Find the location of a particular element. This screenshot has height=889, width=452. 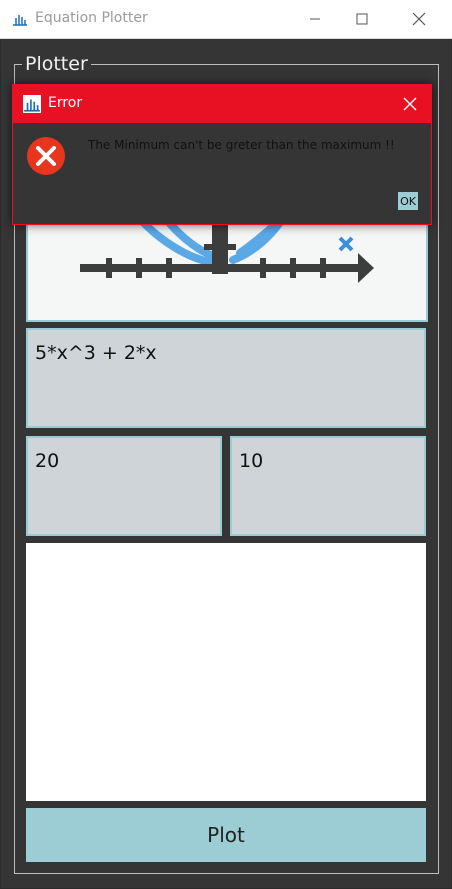

maximum-value: 10 is located at coordinates (251, 461).